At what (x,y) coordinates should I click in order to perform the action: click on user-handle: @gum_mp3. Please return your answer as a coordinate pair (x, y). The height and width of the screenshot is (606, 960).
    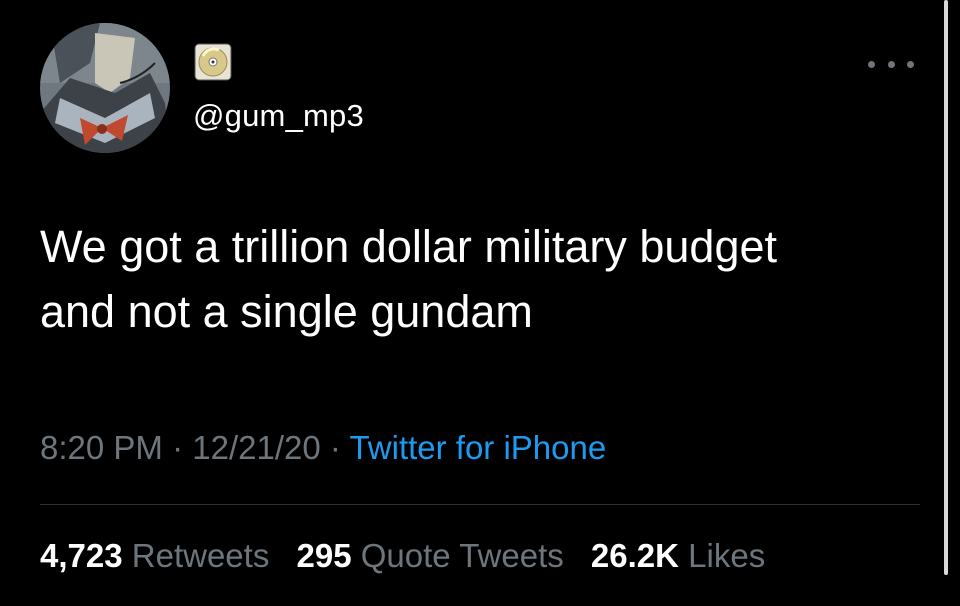
    Looking at the image, I should click on (278, 116).